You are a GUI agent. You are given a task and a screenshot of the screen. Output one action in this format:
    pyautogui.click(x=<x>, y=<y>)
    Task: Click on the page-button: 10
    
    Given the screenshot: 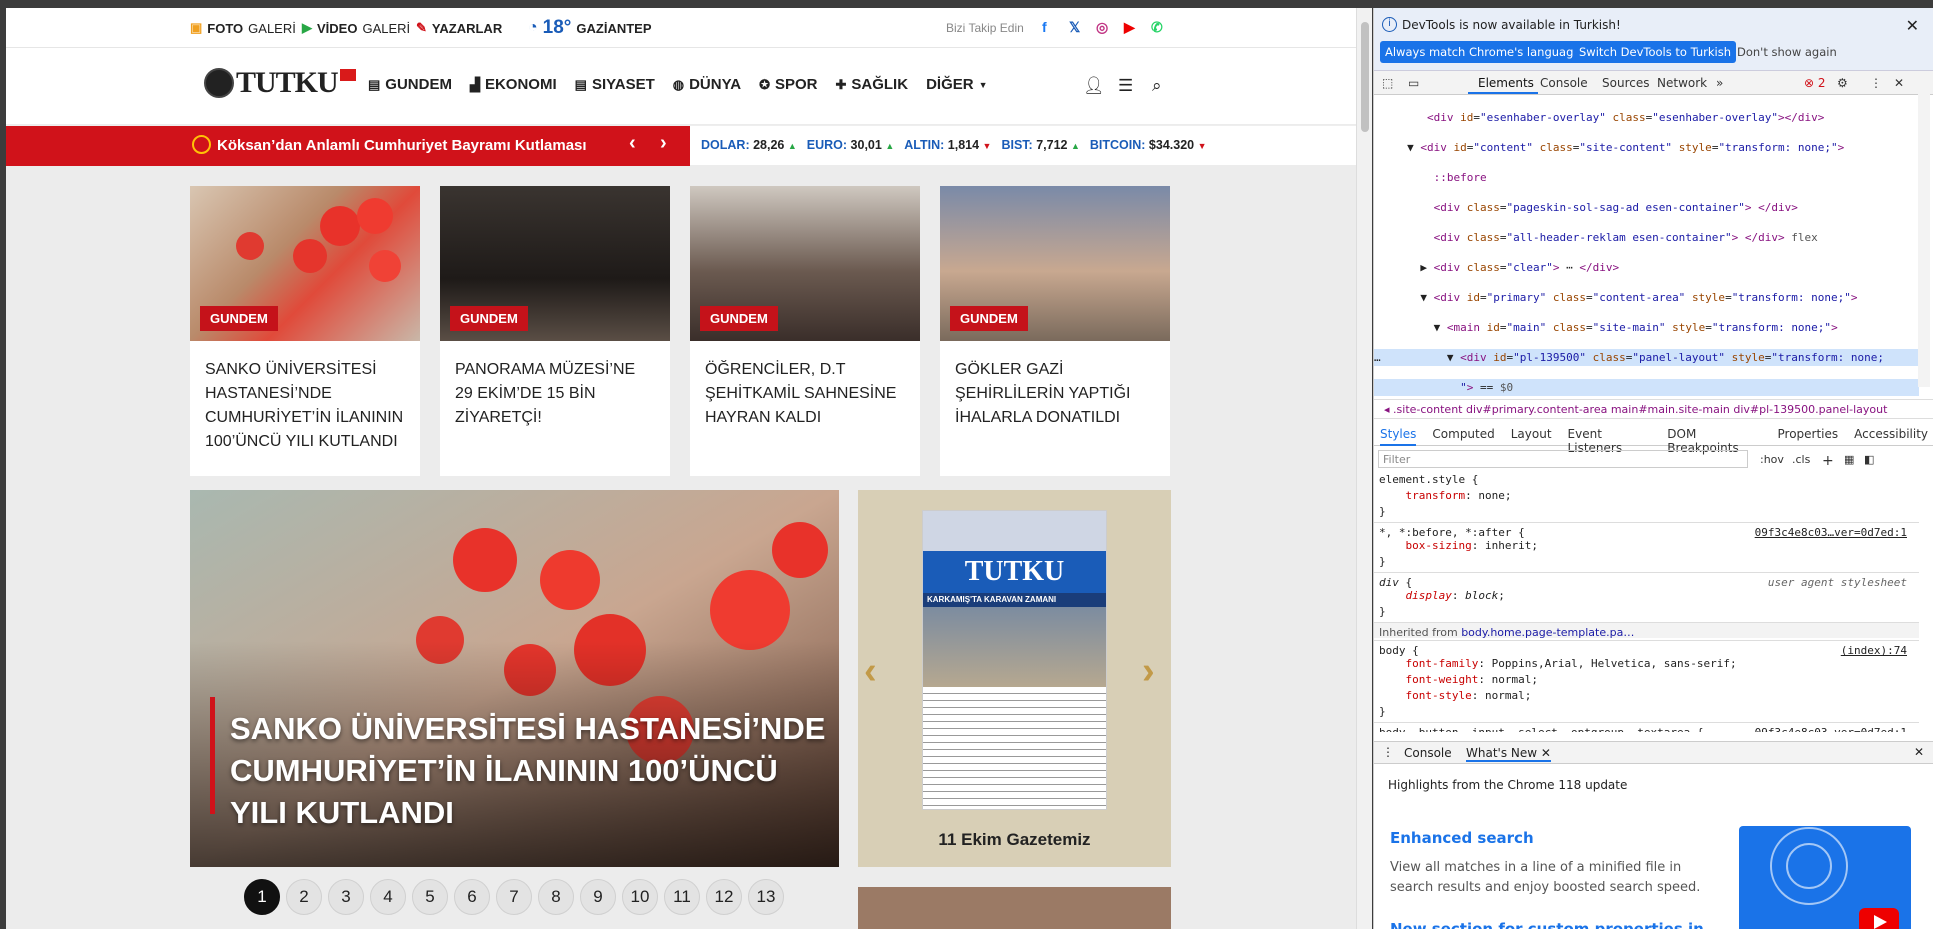 What is the action you would take?
    pyautogui.click(x=640, y=897)
    